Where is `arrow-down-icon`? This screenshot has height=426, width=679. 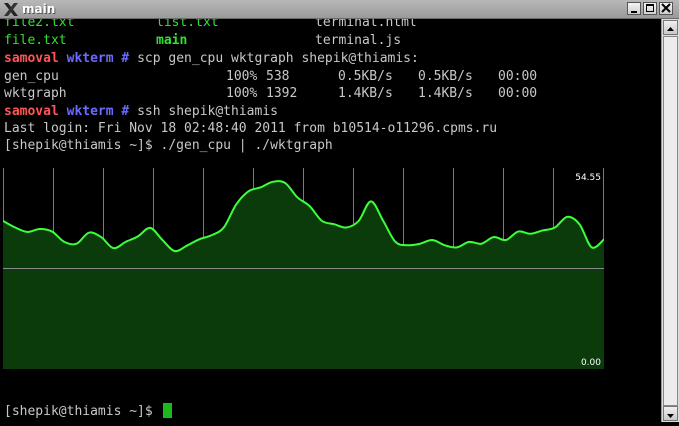 arrow-down-icon is located at coordinates (670, 416).